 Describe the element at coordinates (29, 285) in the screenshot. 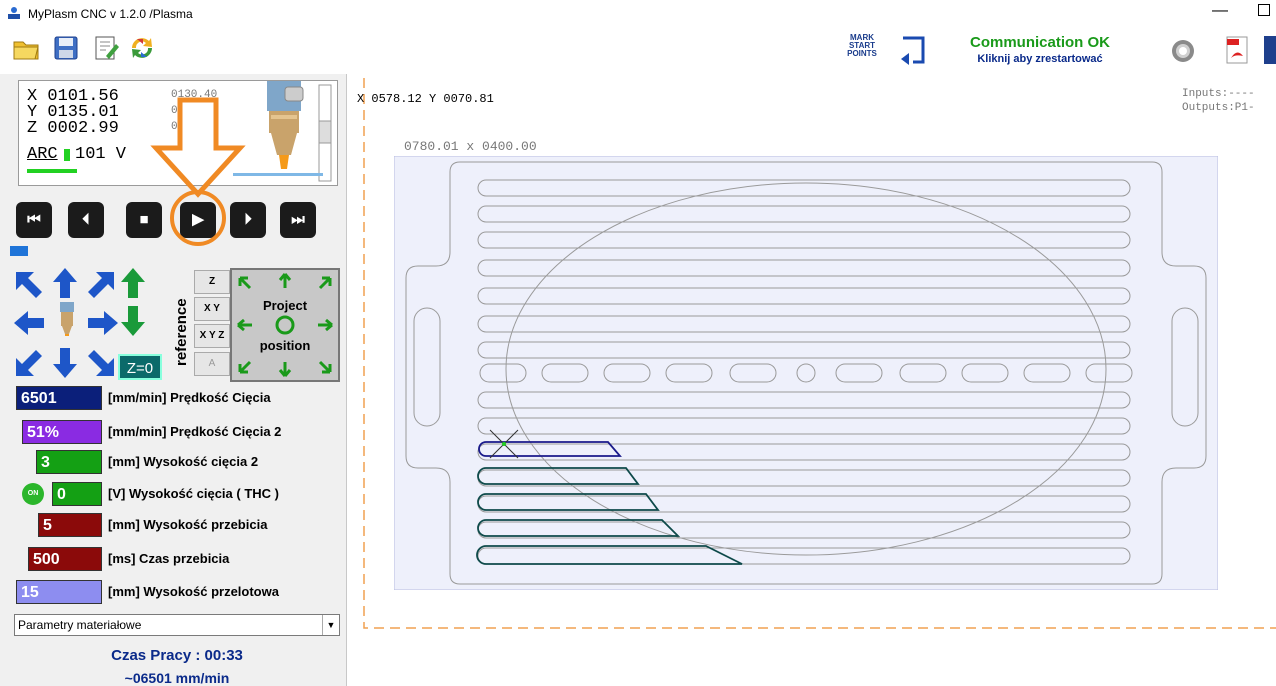

I see `arrow-up-left-icon` at that location.